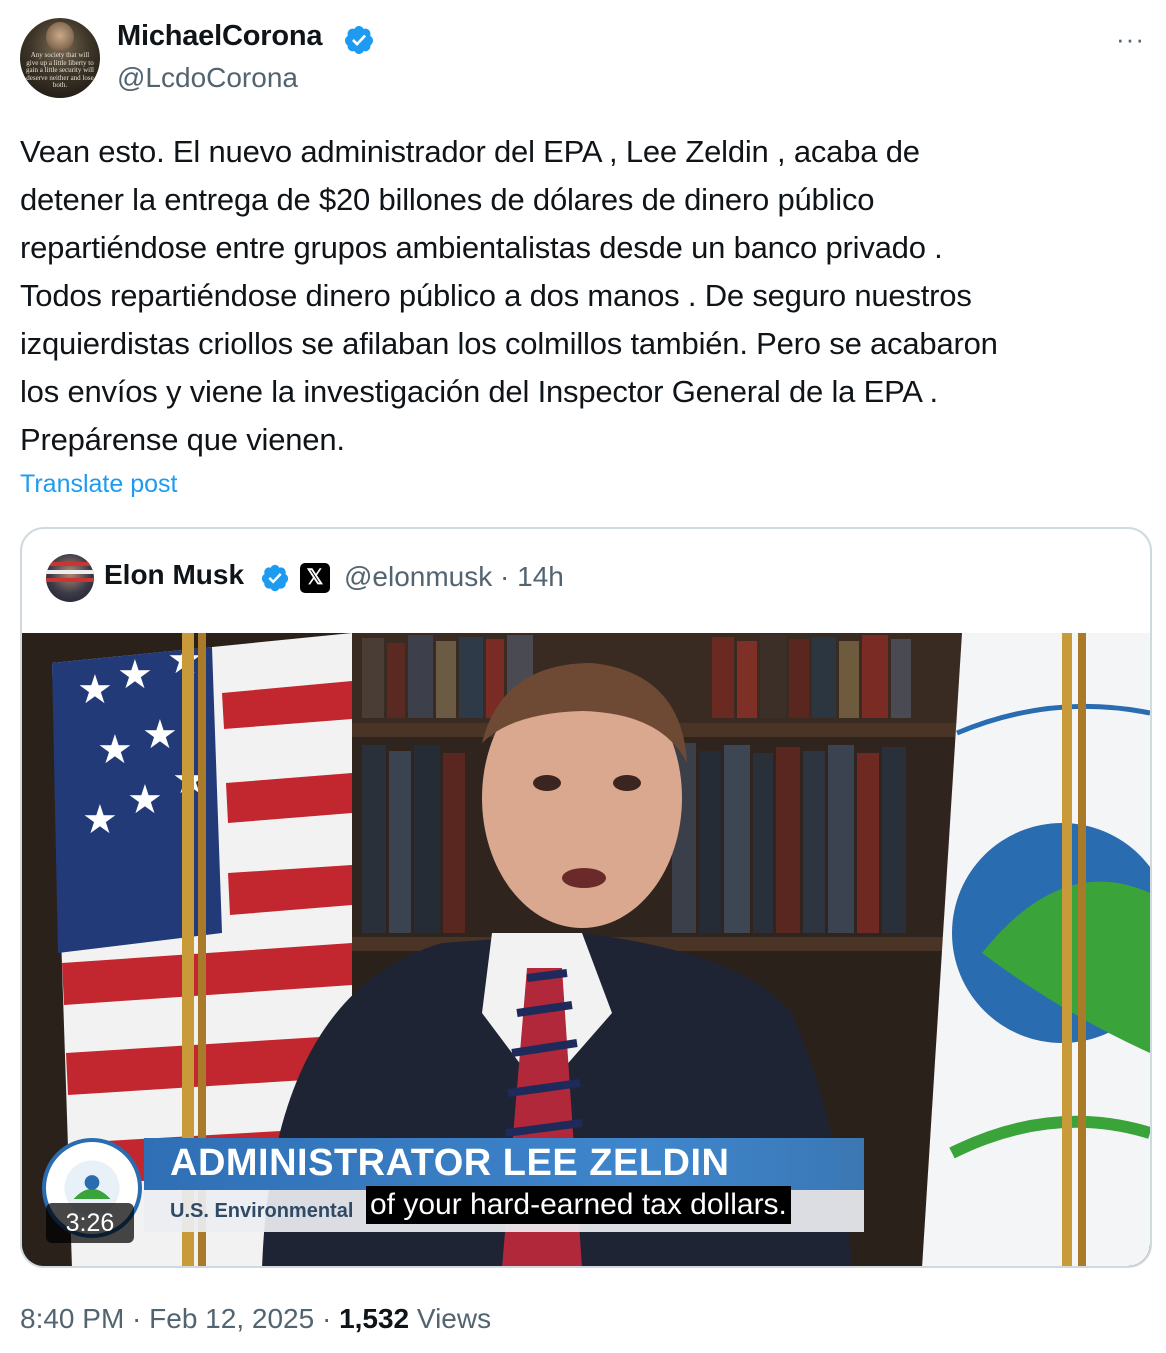 Image resolution: width=1166 pixels, height=1353 pixels. I want to click on quoted-author-avatar, so click(70, 578).